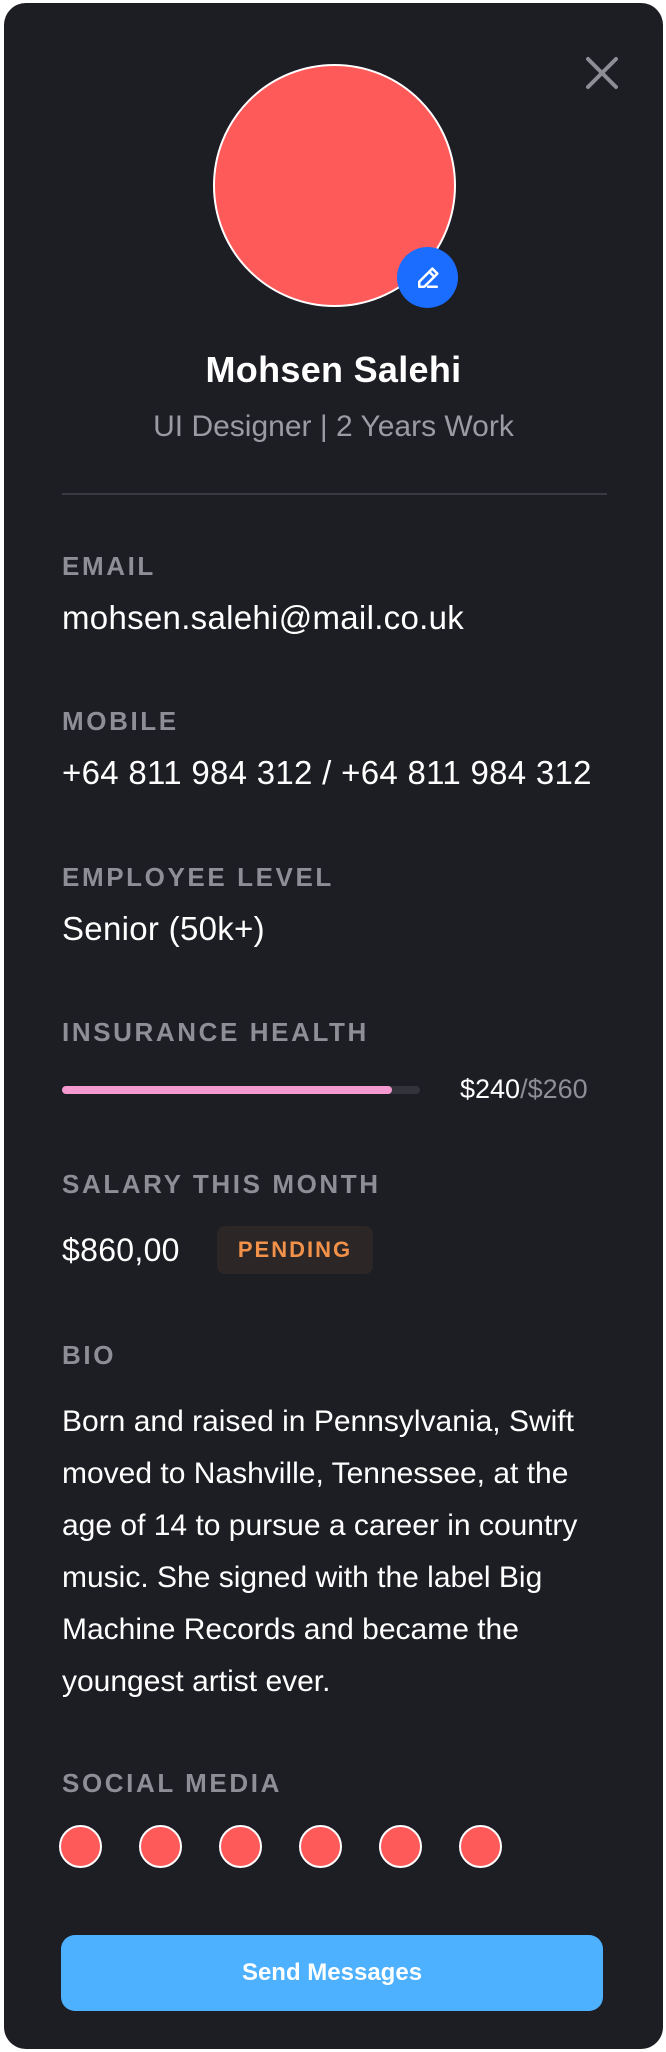  What do you see at coordinates (163, 928) in the screenshot?
I see `employee-level-value: Senior (50k+)` at bounding box center [163, 928].